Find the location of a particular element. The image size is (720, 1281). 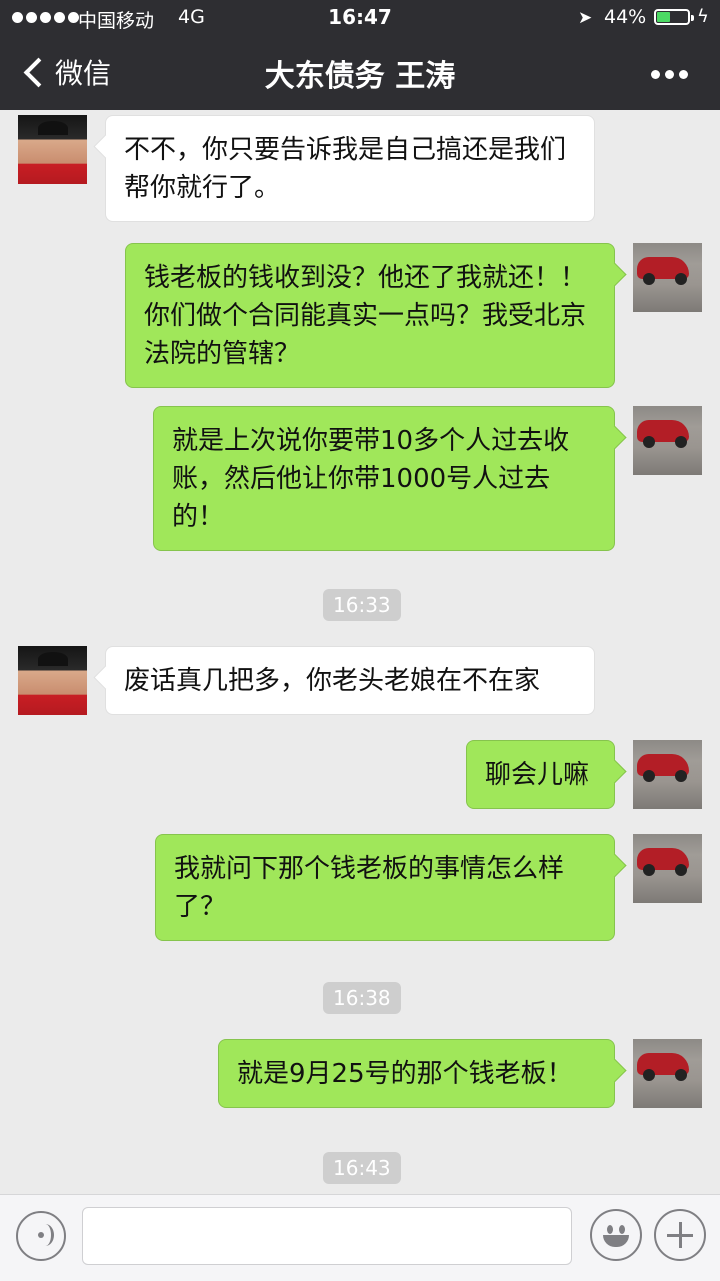

message-input is located at coordinates (327, 1236).